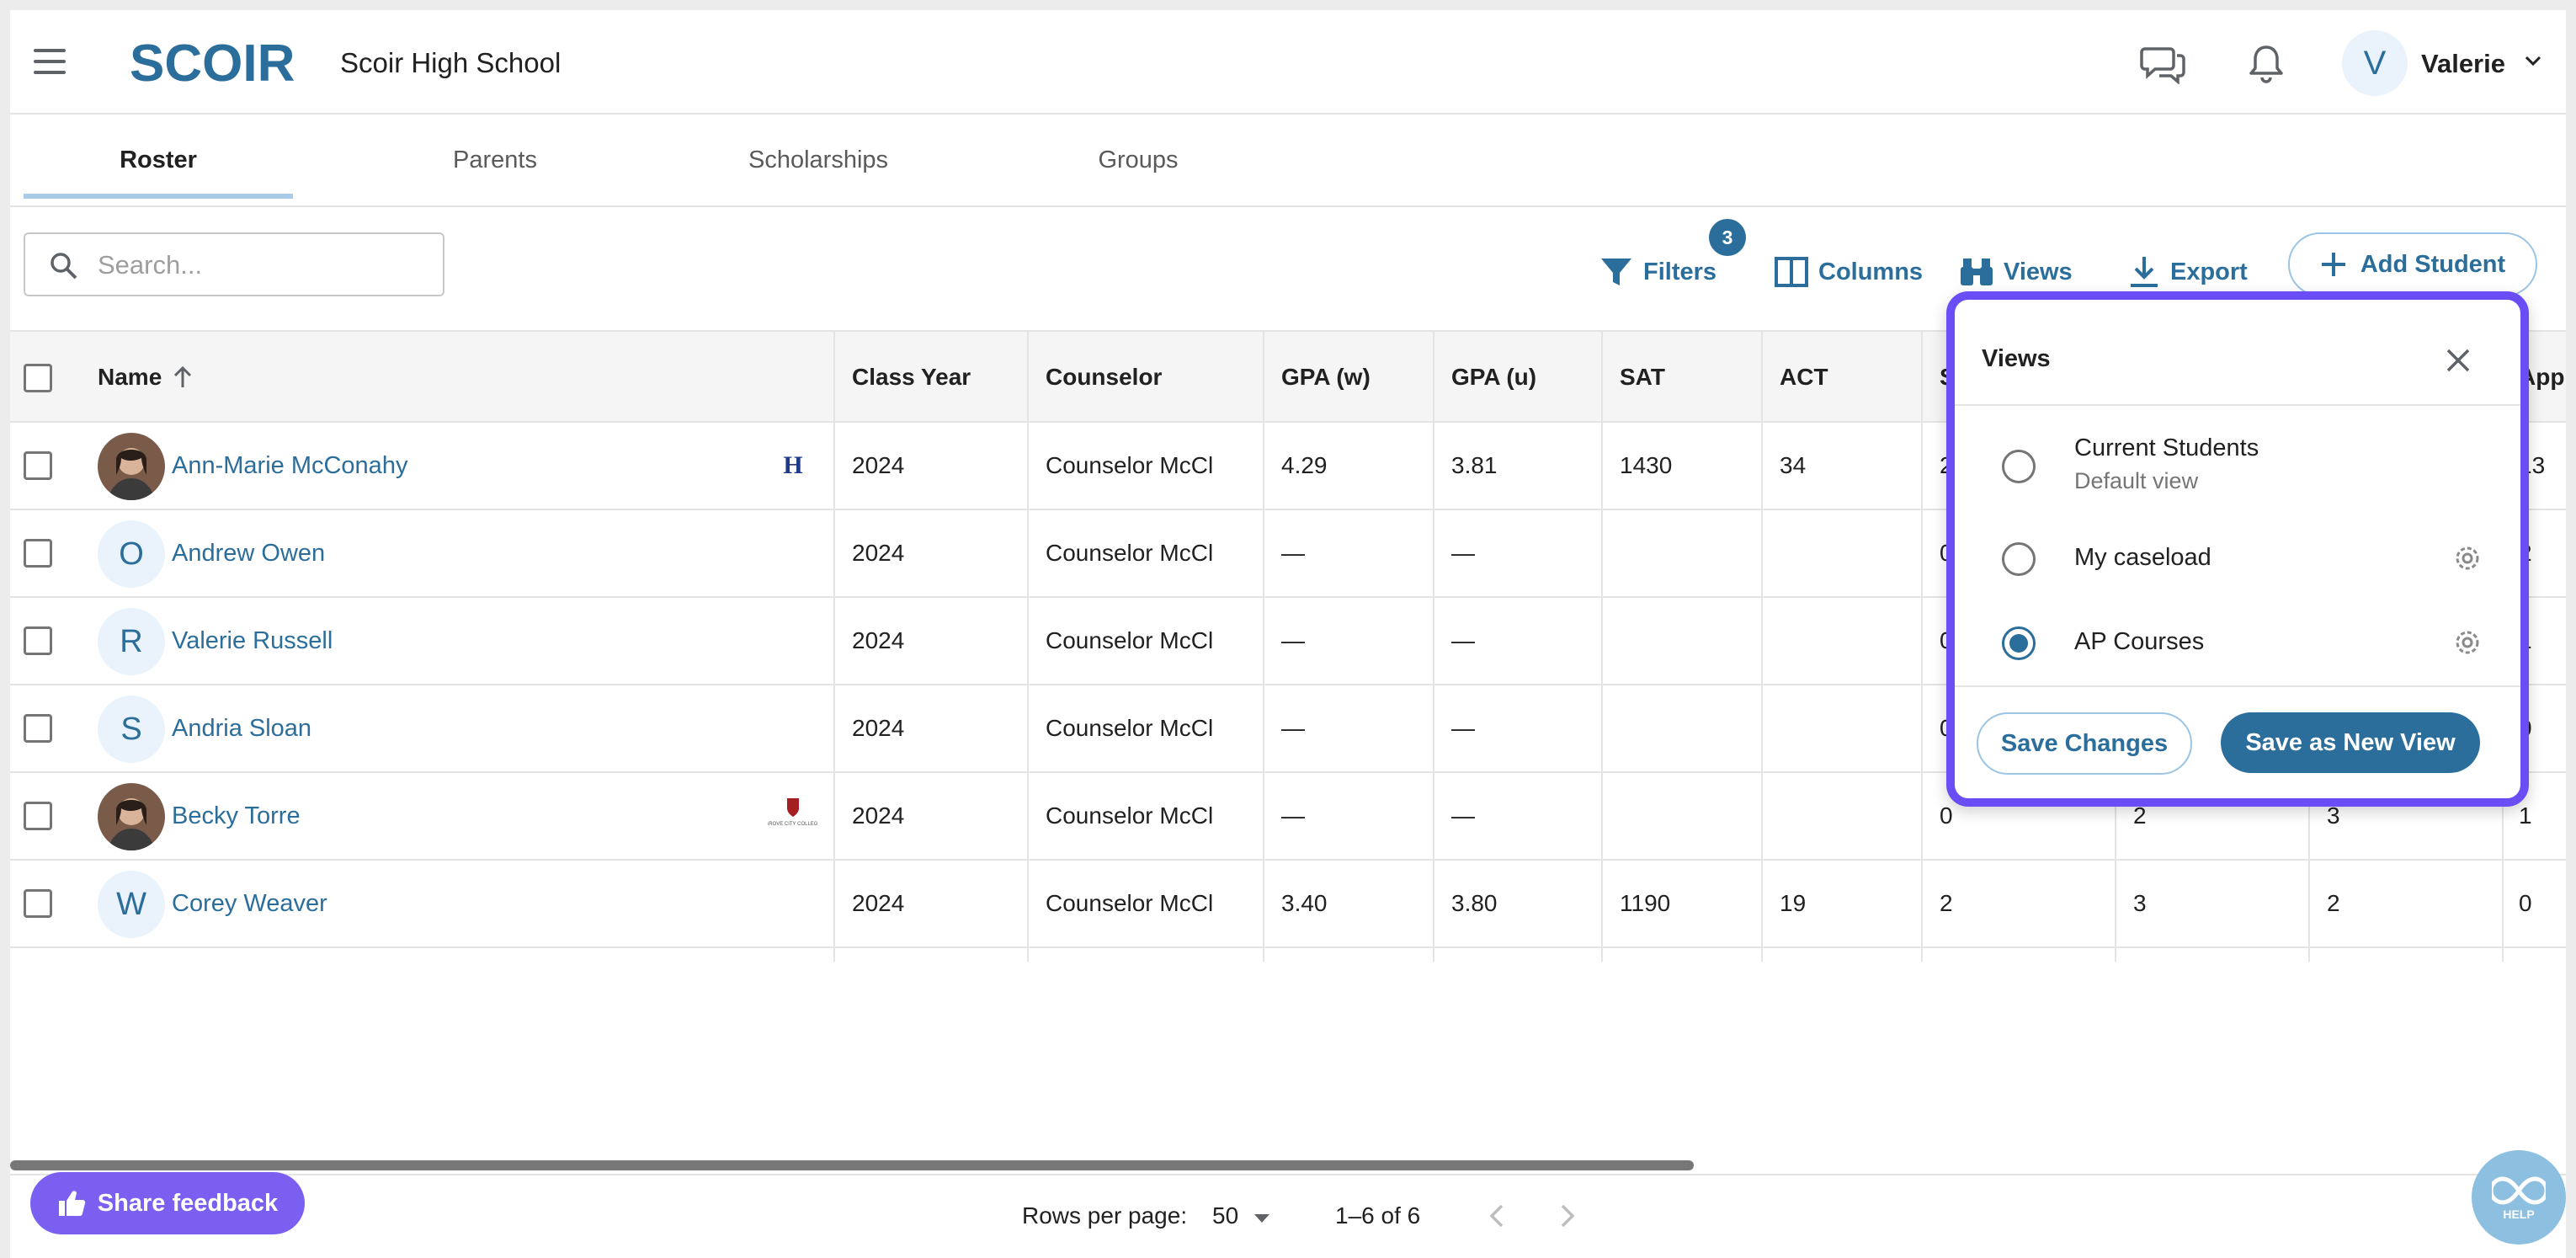 This screenshot has height=1258, width=2576. Describe the element at coordinates (2019, 559) in the screenshot. I see `view-option-my-caseload-radio` at that location.